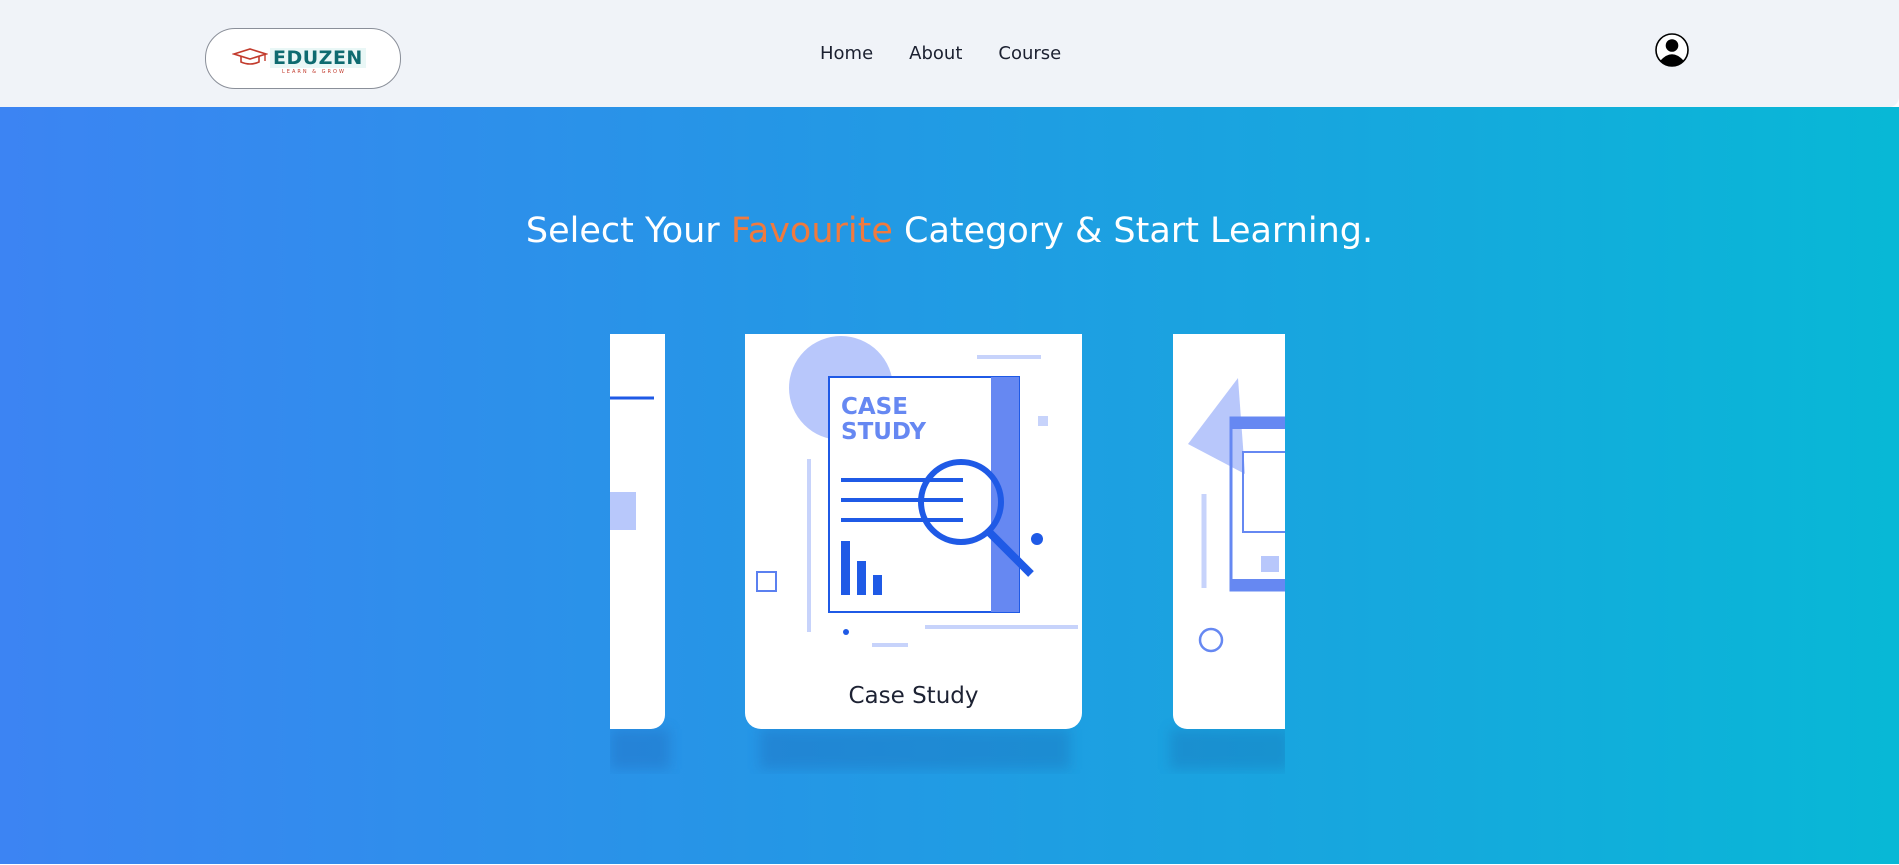 This screenshot has width=1899, height=865. What do you see at coordinates (250, 56) in the screenshot?
I see `graduation-cap-icon` at bounding box center [250, 56].